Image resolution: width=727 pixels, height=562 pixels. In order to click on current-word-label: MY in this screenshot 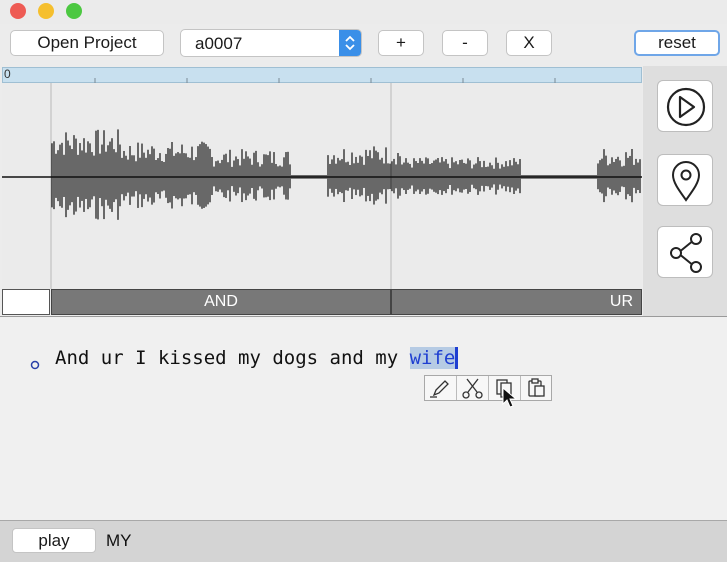, I will do `click(119, 540)`.